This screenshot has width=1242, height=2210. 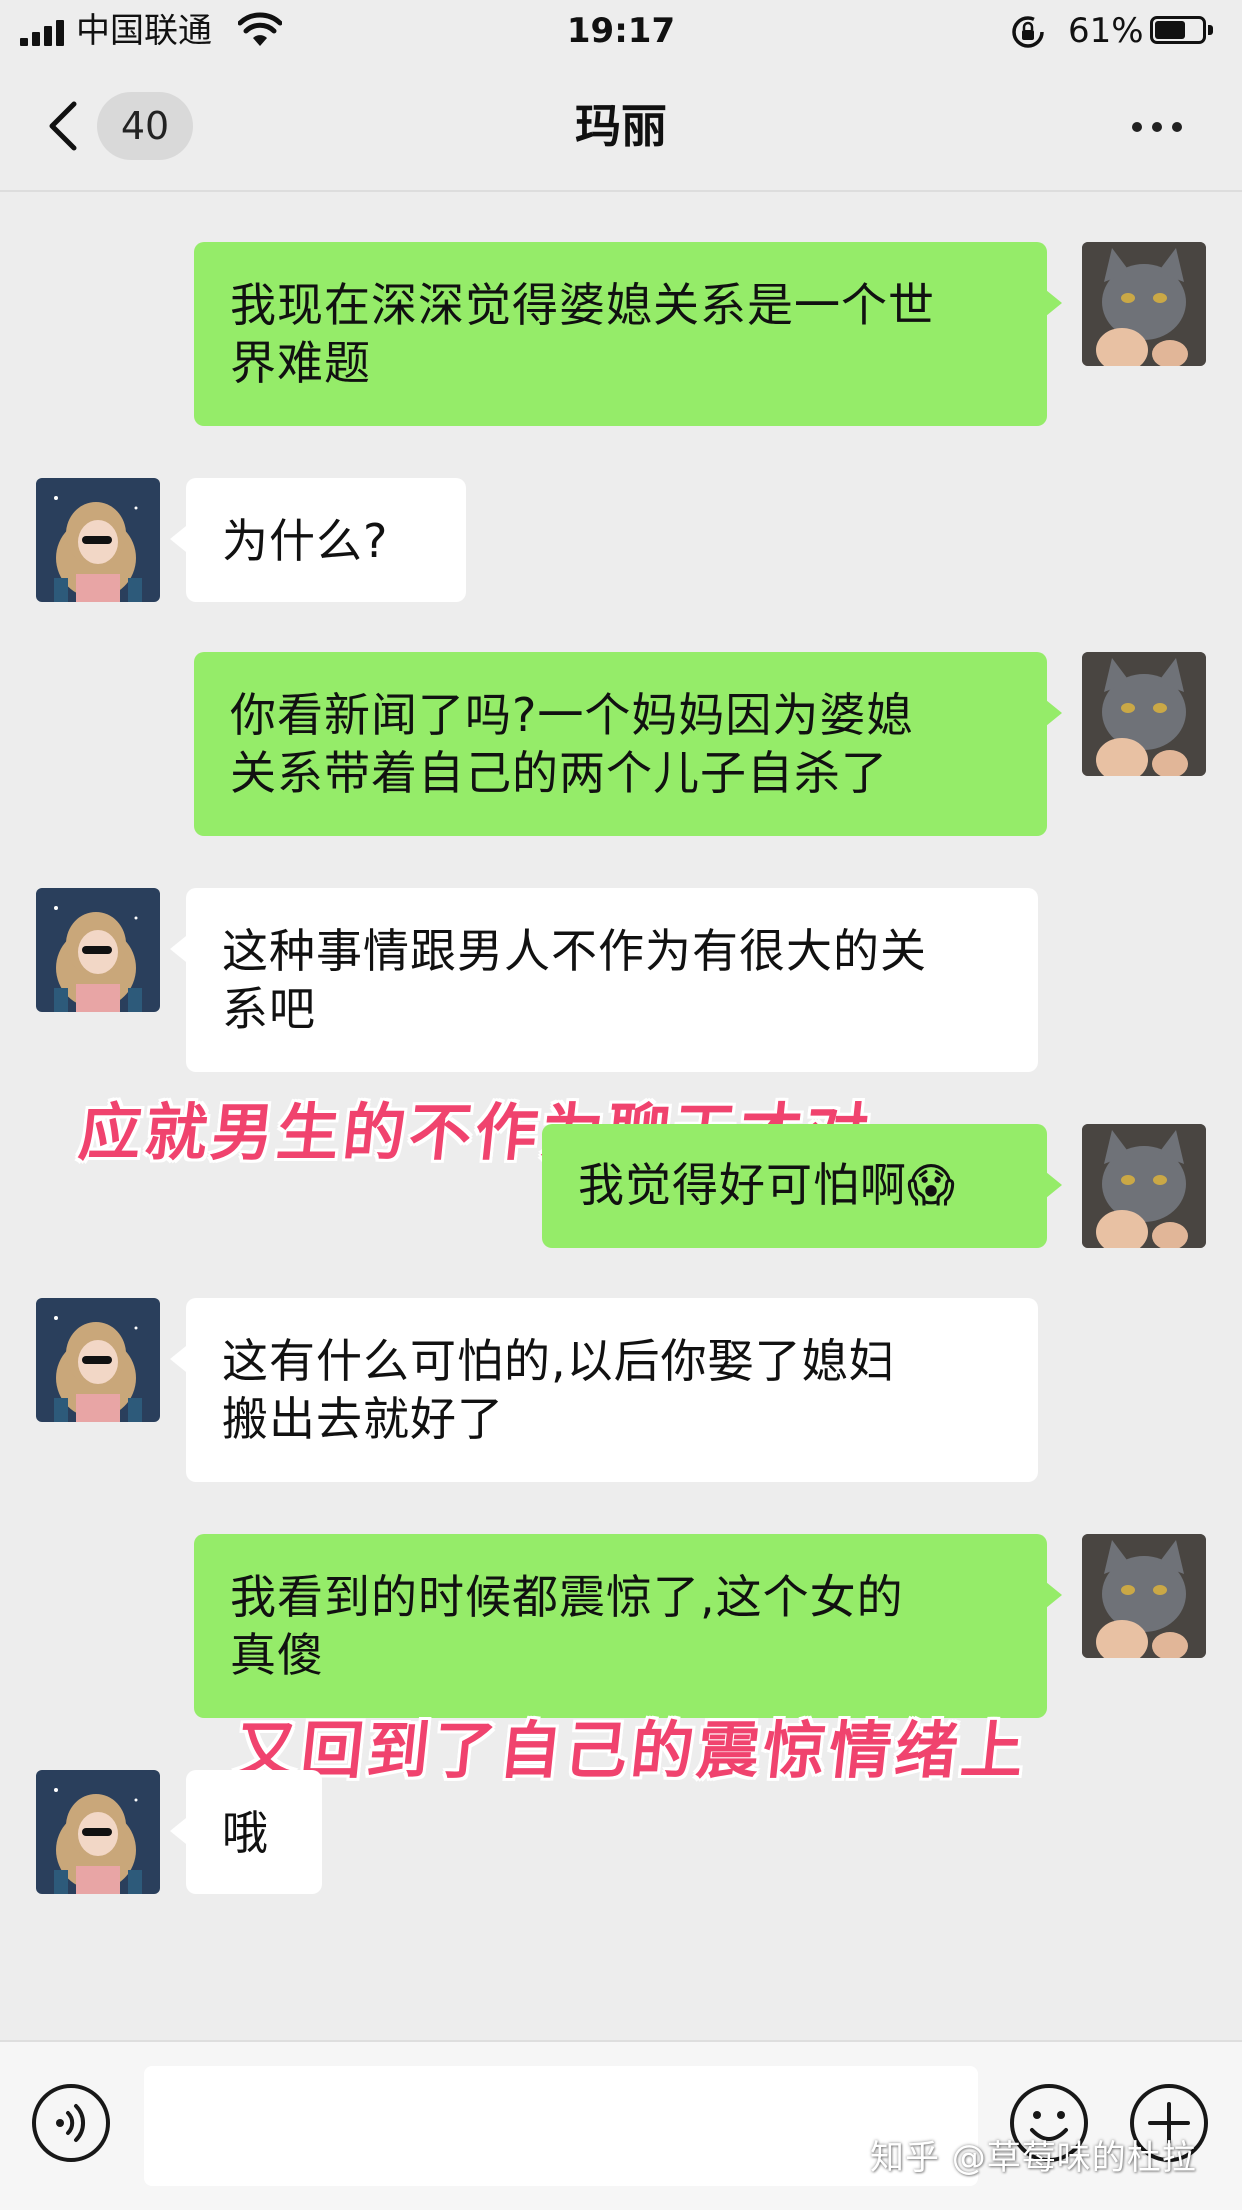 What do you see at coordinates (1033, 2158) in the screenshot?
I see `watermark: 知乎 @草莓味的杜拉` at bounding box center [1033, 2158].